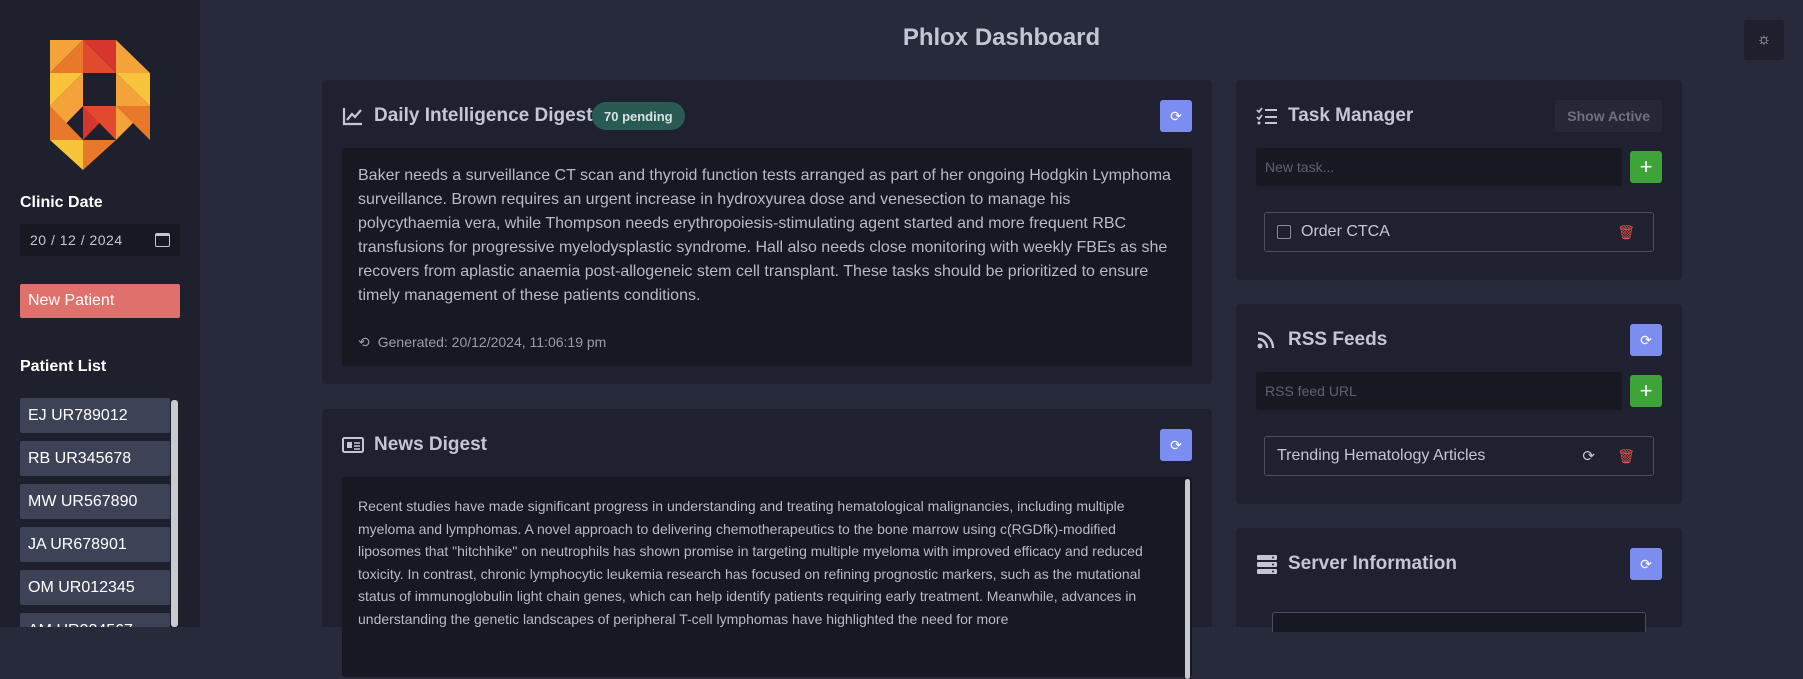 The width and height of the screenshot is (1803, 679). I want to click on news-title: News Digest, so click(430, 444).